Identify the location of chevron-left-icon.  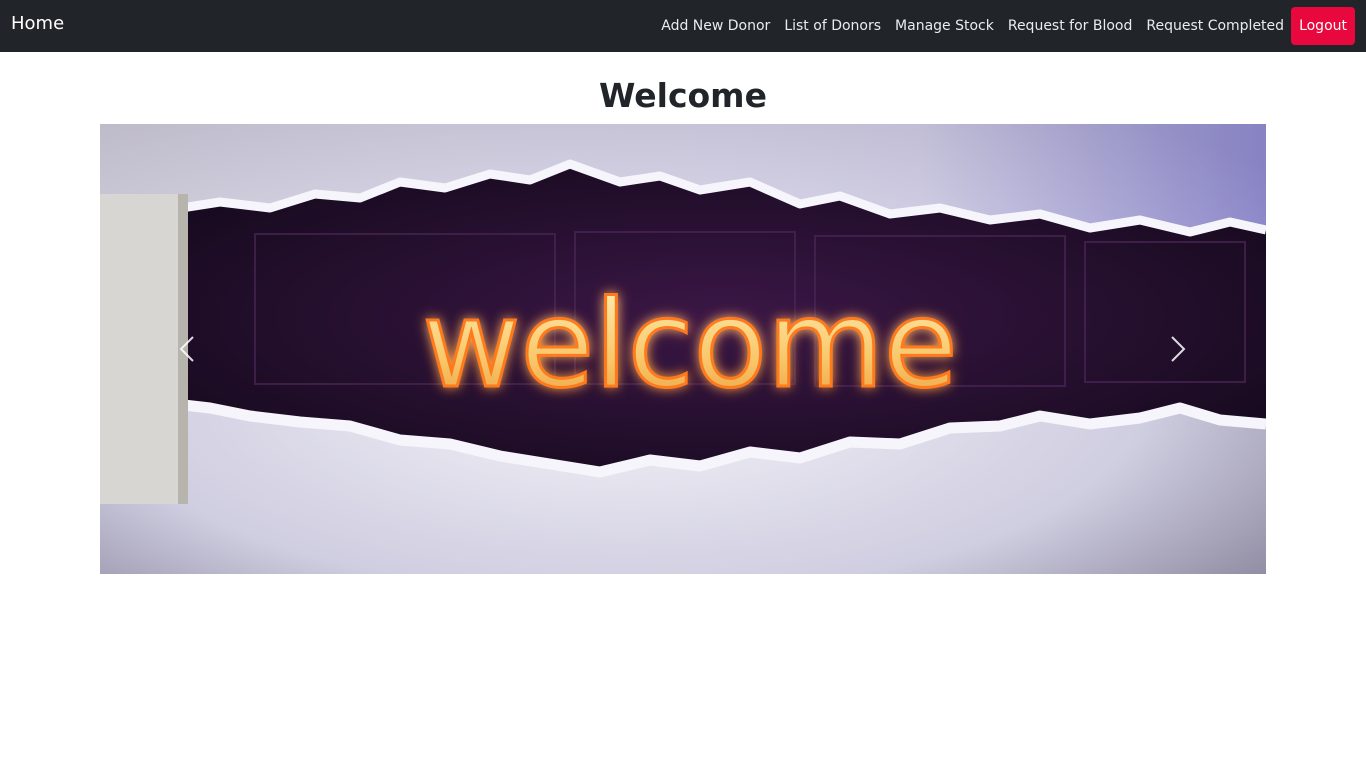
(187, 349).